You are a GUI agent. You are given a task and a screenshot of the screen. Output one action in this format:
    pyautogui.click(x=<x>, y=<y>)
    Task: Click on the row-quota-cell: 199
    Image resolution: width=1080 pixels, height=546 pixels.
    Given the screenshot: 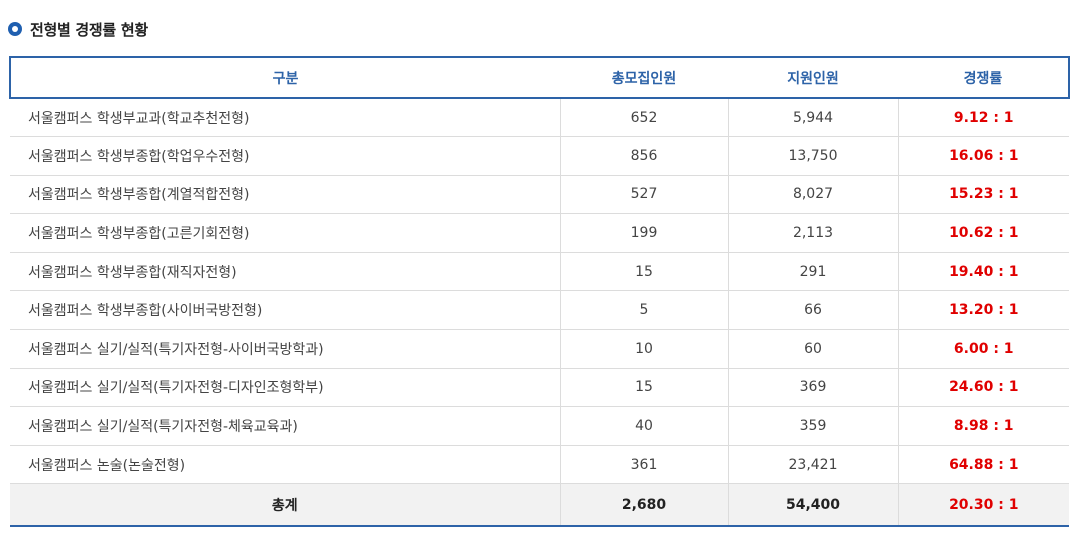 What is the action you would take?
    pyautogui.click(x=644, y=233)
    